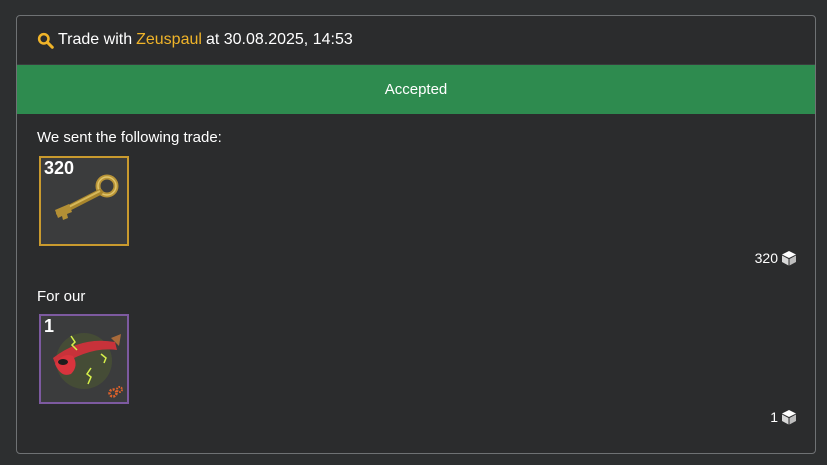  Describe the element at coordinates (61, 296) in the screenshot. I see `received-section-label: For our` at that location.